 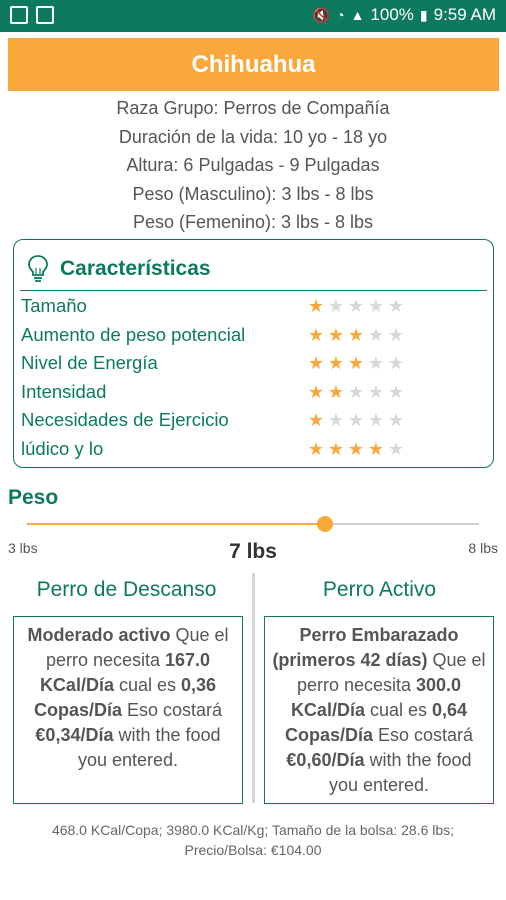 What do you see at coordinates (256, 363) in the screenshot?
I see `characteristic-row: Nivel de Energía ★ ★ ★ ★ ★` at bounding box center [256, 363].